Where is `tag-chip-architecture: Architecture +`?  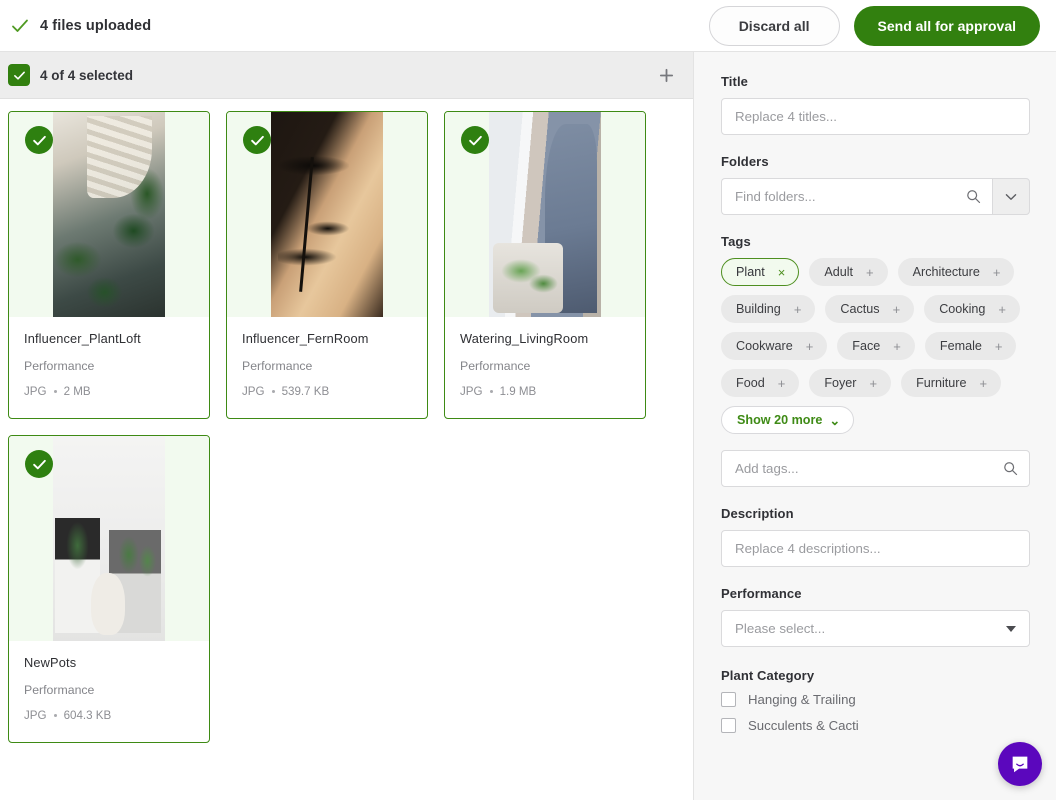
tag-chip-architecture: Architecture + is located at coordinates (956, 272).